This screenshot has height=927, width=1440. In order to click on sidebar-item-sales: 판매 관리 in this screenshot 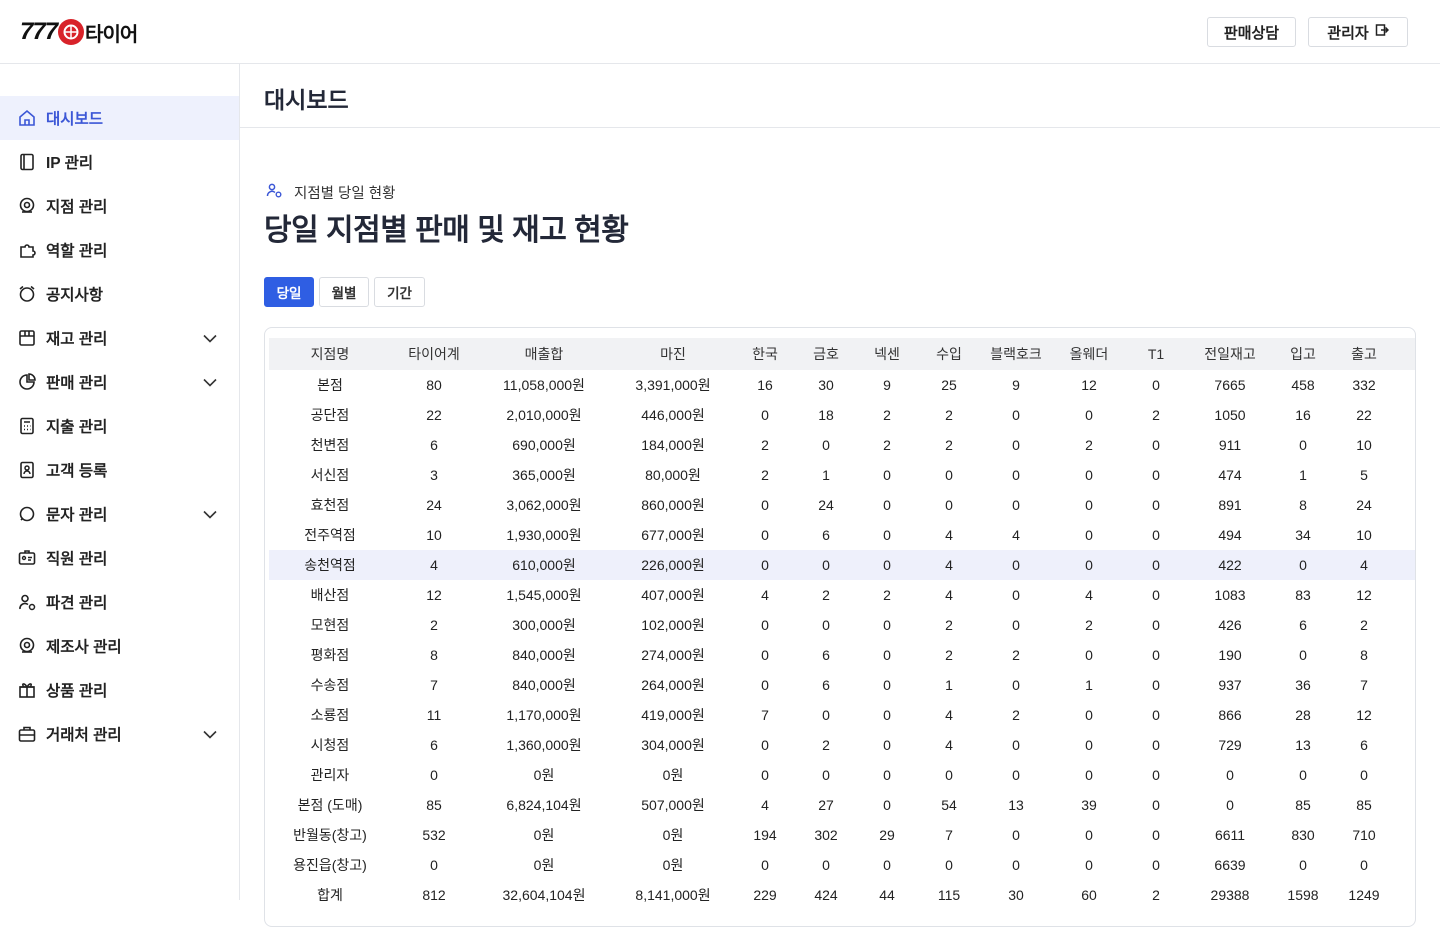, I will do `click(119, 382)`.